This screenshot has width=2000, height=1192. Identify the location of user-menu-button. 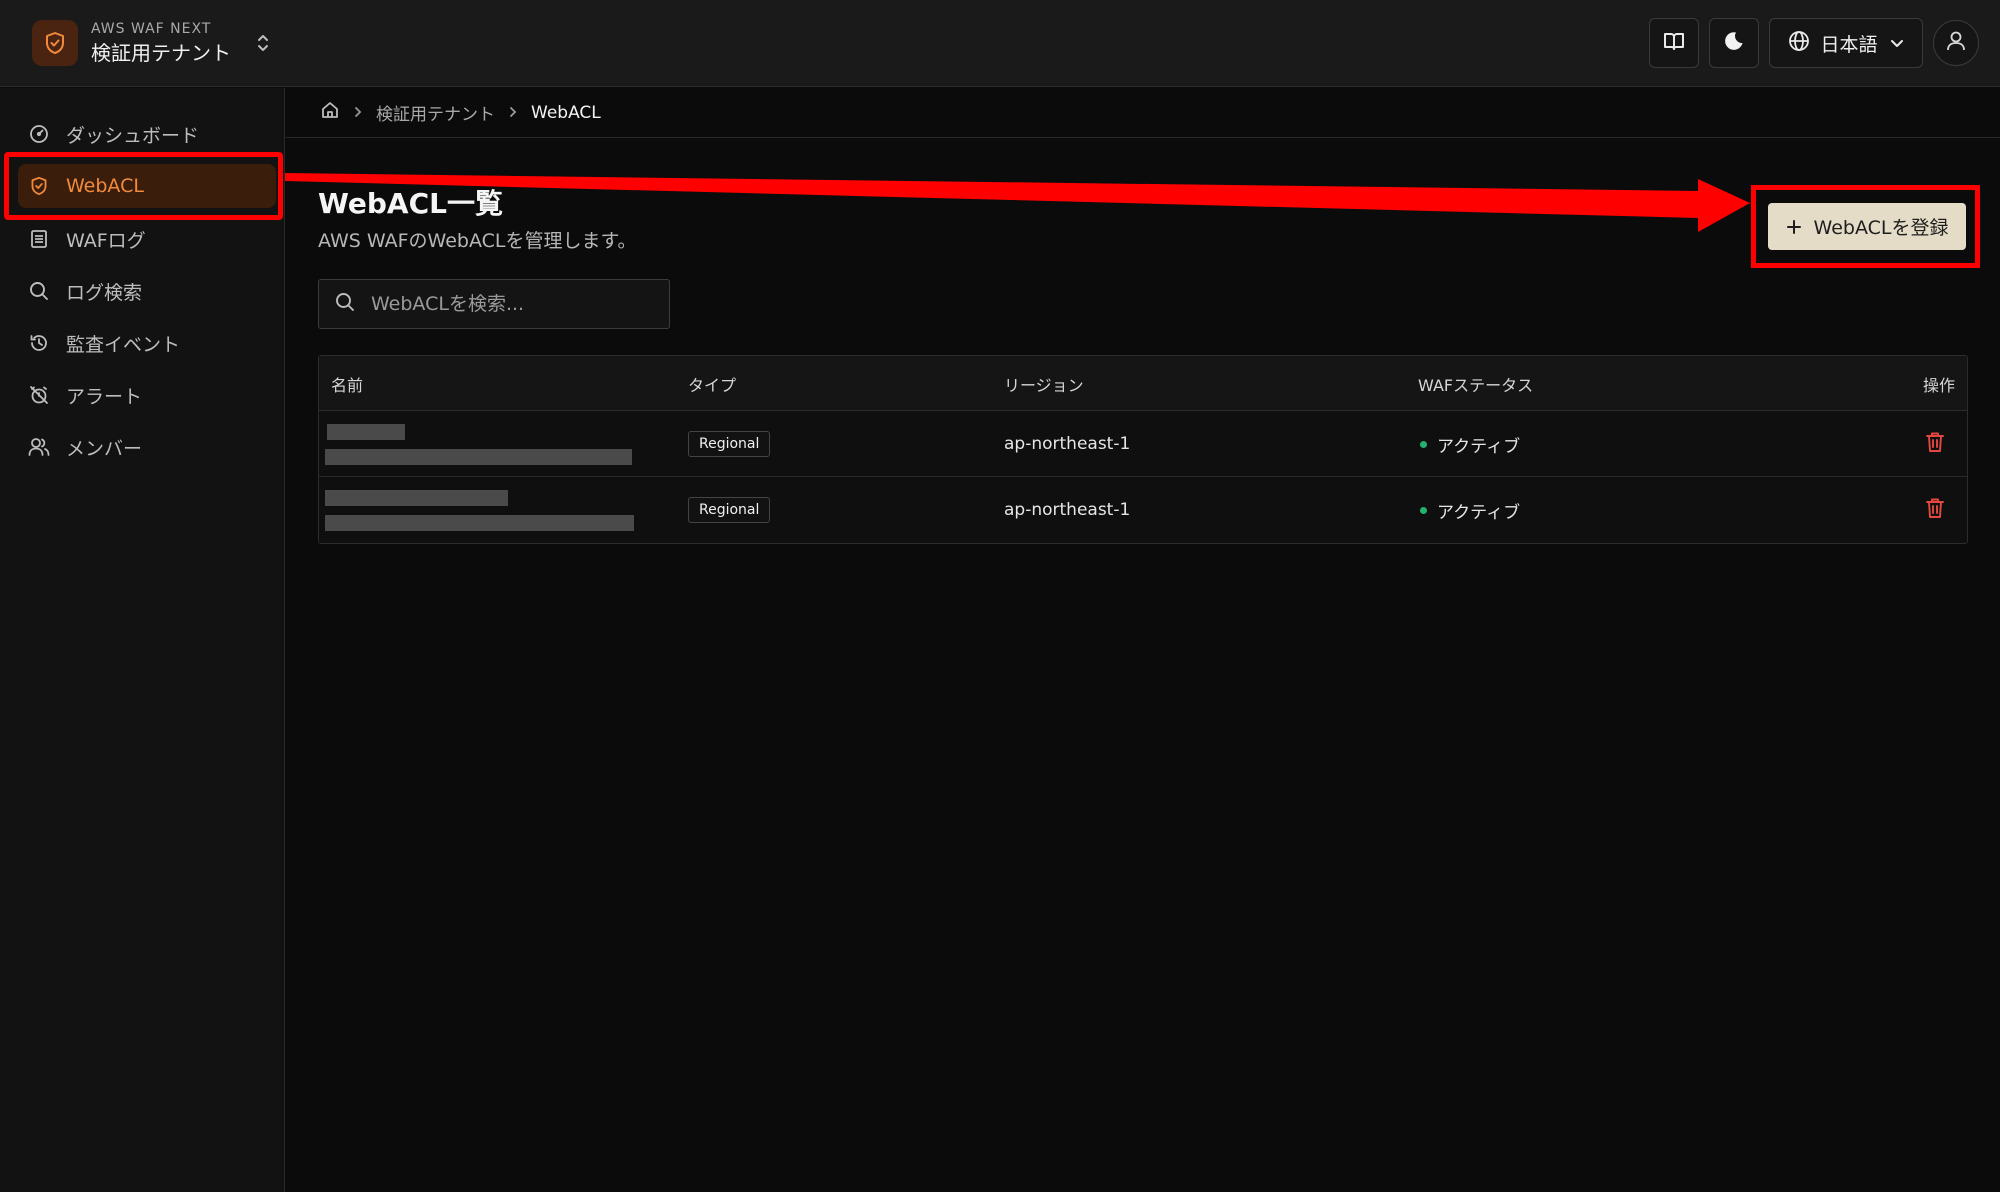
(1956, 43).